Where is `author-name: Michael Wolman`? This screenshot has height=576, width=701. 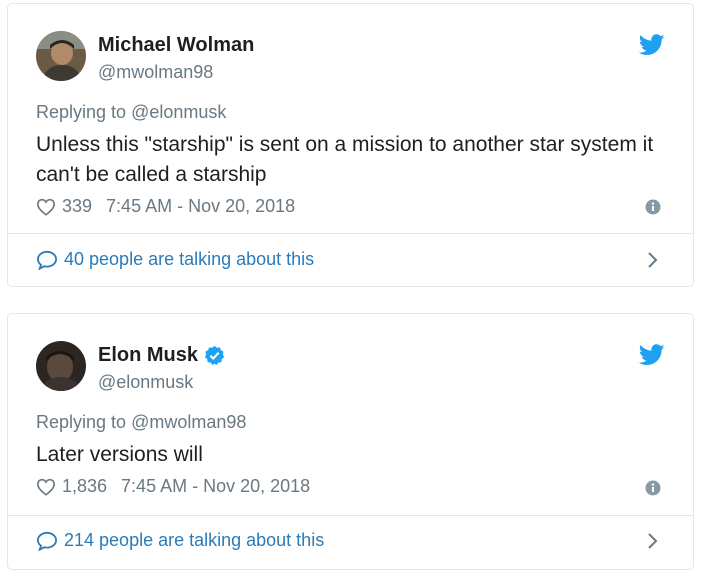
author-name: Michael Wolman is located at coordinates (176, 45).